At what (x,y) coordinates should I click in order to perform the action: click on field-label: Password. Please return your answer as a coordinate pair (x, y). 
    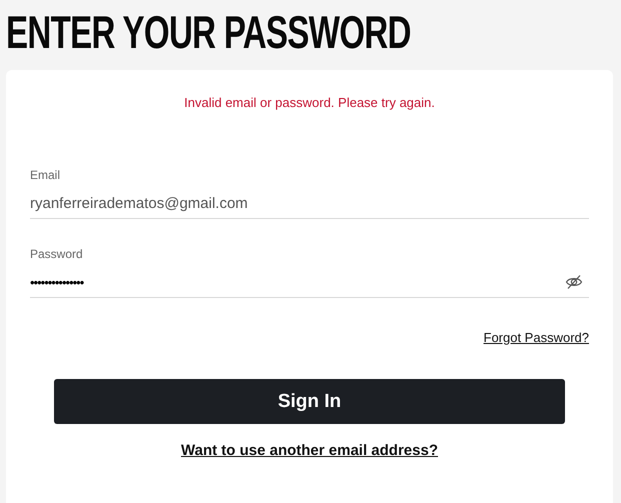
    Looking at the image, I should click on (56, 254).